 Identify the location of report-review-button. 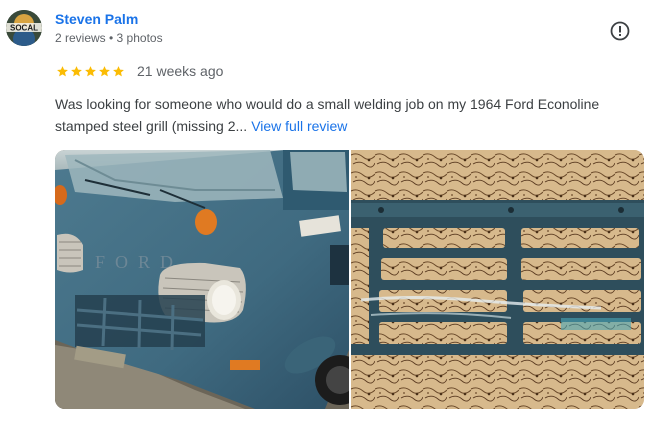
(620, 31).